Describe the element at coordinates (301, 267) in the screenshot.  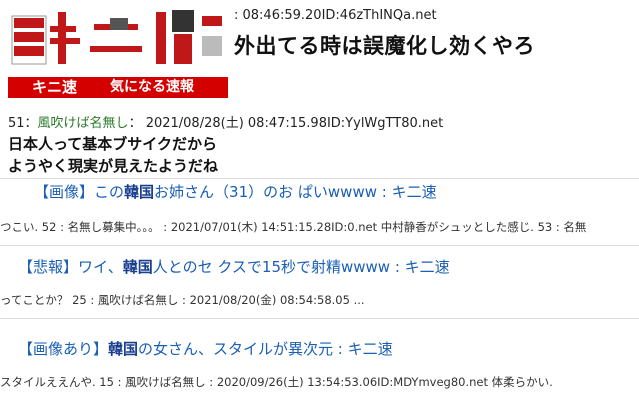
I see `related-link-text: 人とのセ クスで15秒で射精wwww : キ二速` at that location.